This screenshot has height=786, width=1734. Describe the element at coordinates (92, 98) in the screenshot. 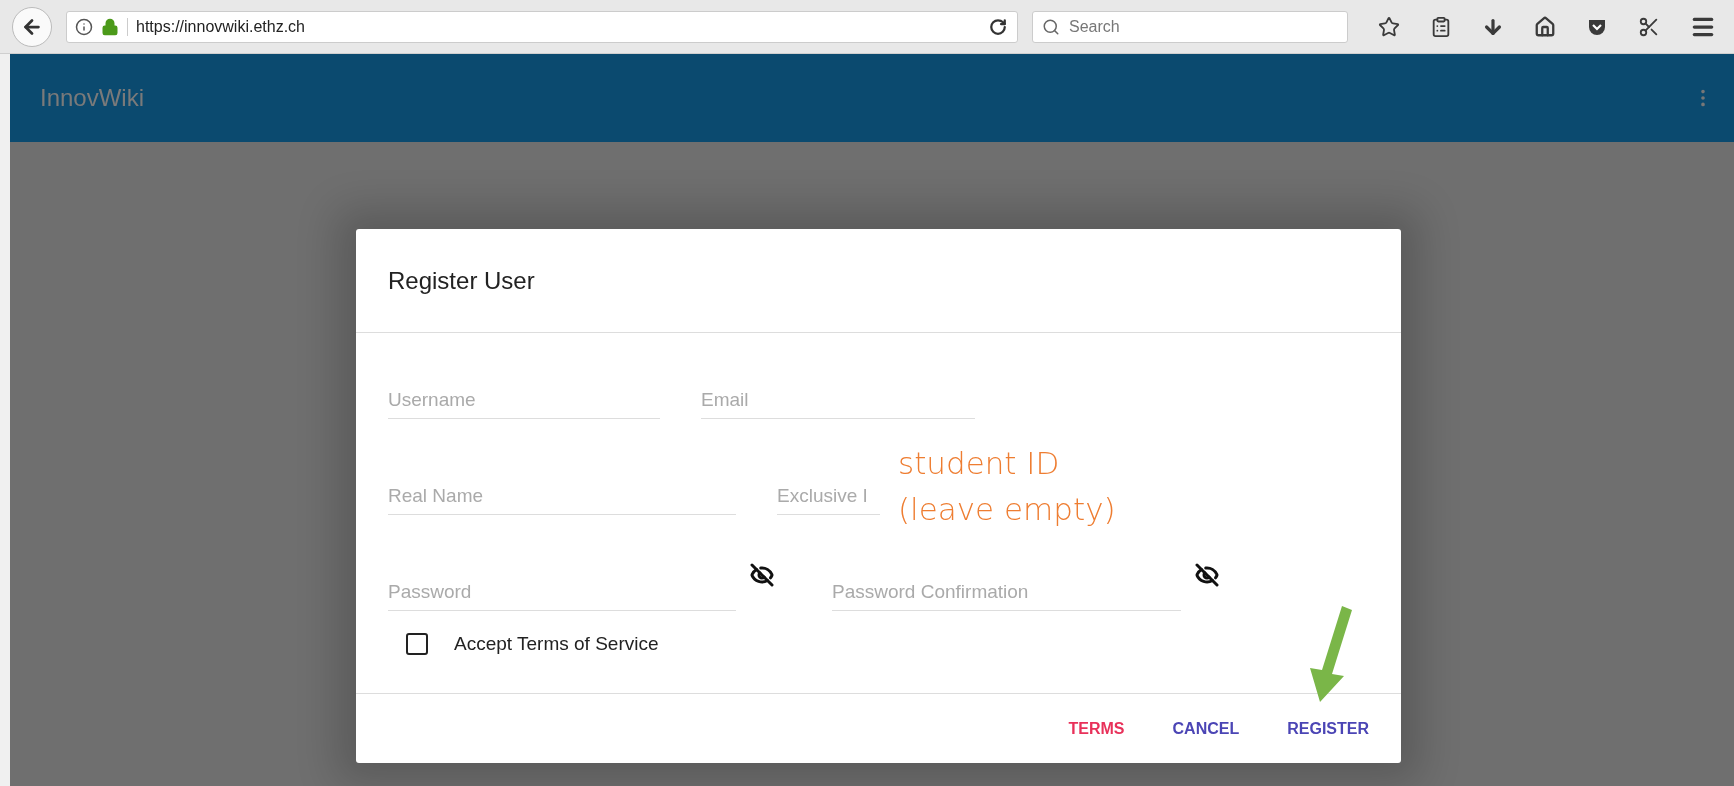

I see `app-title: InnovWiki` at that location.